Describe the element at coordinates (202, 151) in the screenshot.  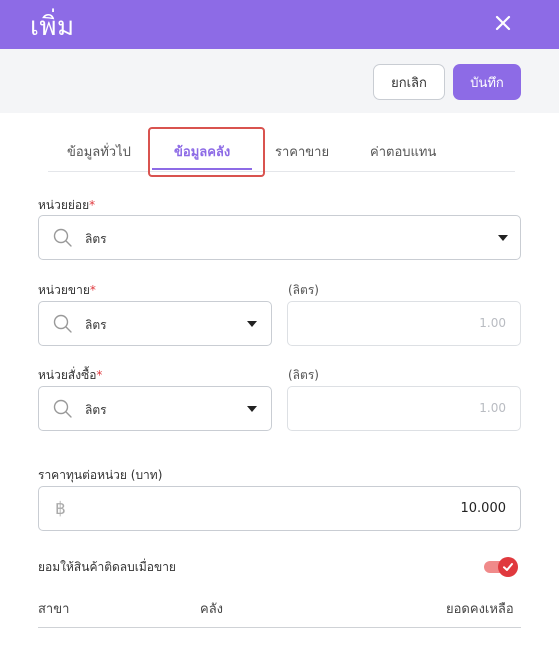
I see `tab-inventory-info: ข้อมูลคลัง` at that location.